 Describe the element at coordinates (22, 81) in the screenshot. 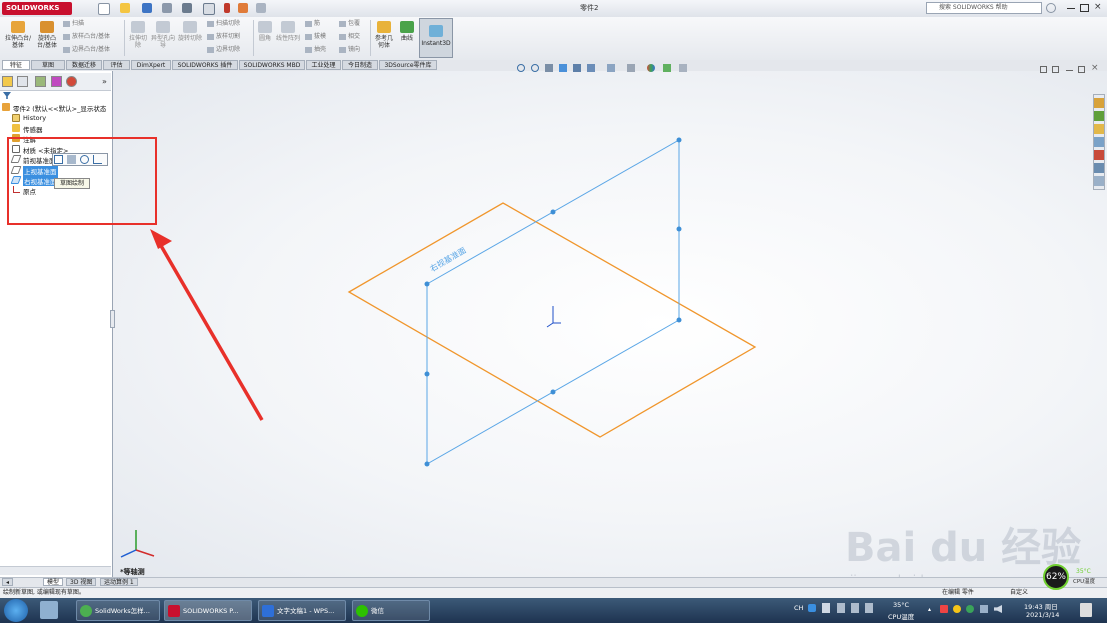

I see `property-manager-tab-icon` at that location.